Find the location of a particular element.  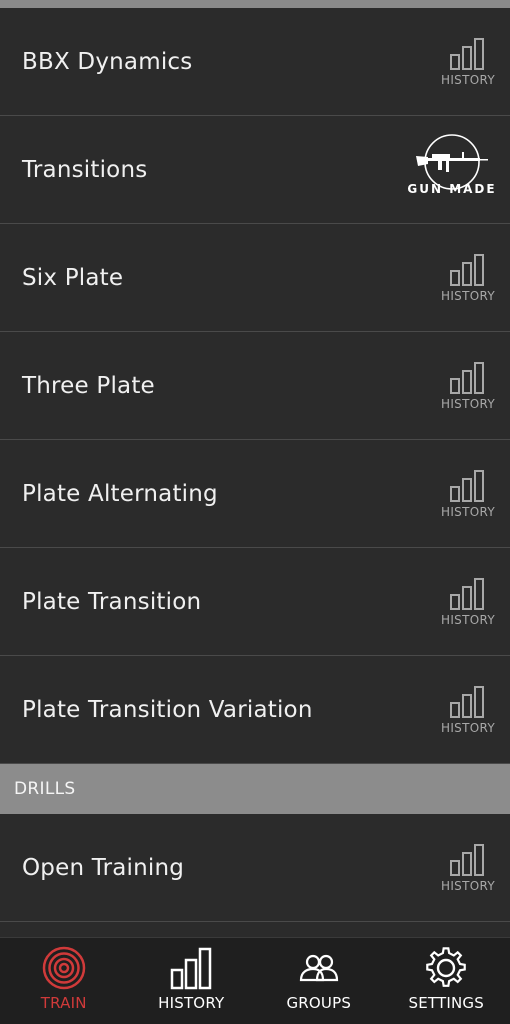

list-item-plate-transition-variation: Plate Transition Variation HISTORY is located at coordinates (255, 710).